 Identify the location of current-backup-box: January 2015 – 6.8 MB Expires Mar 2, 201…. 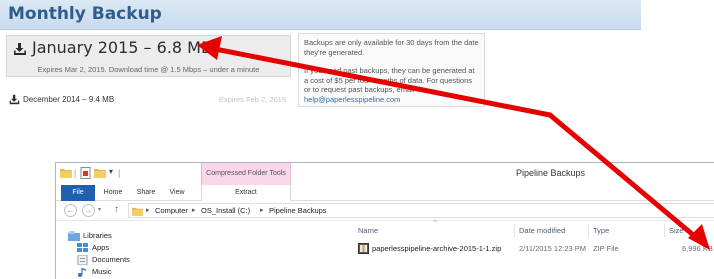
(148, 56).